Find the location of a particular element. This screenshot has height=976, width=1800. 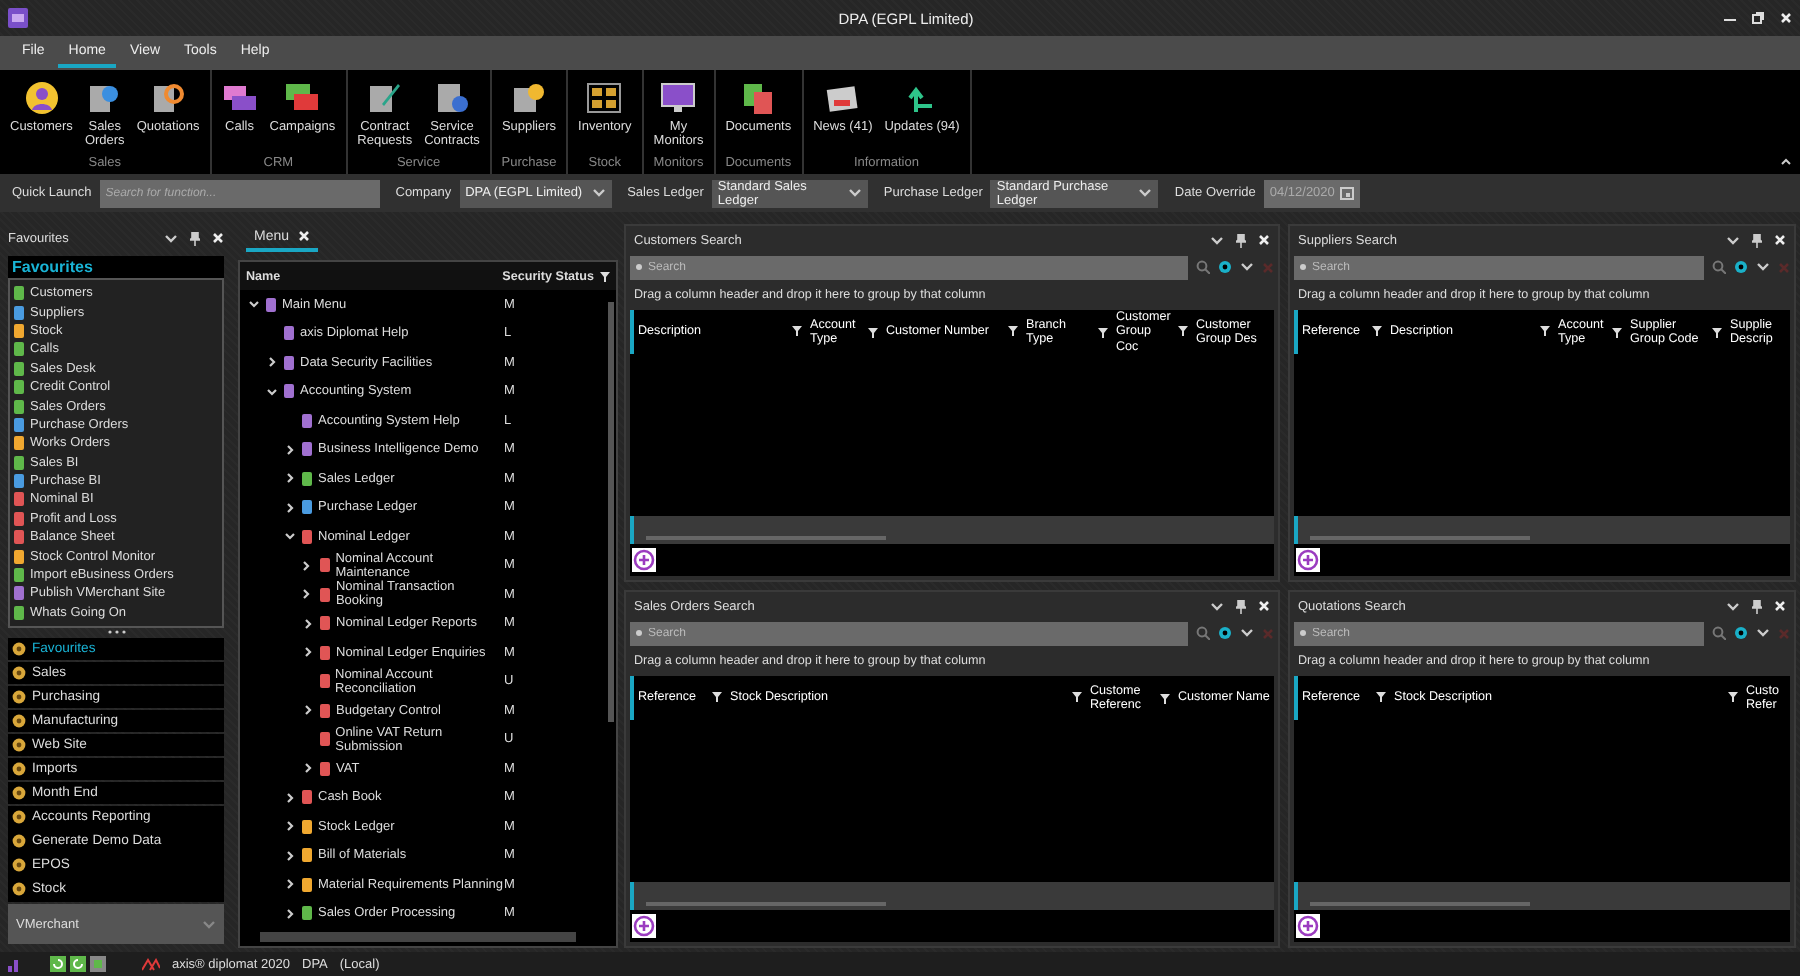

collapse-ribbon-icon is located at coordinates (1786, 162).